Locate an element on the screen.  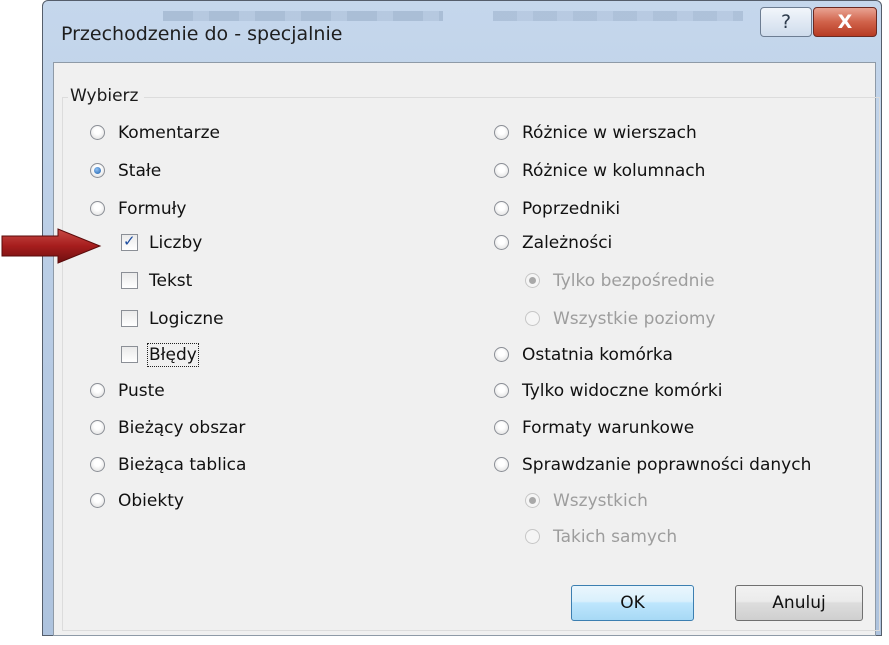
option-label: Liczby is located at coordinates (176, 243).